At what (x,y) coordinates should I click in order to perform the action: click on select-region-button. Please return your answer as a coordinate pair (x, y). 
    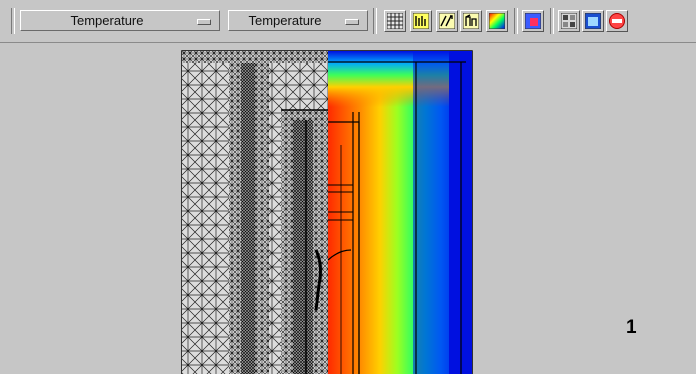
    Looking at the image, I should click on (533, 21).